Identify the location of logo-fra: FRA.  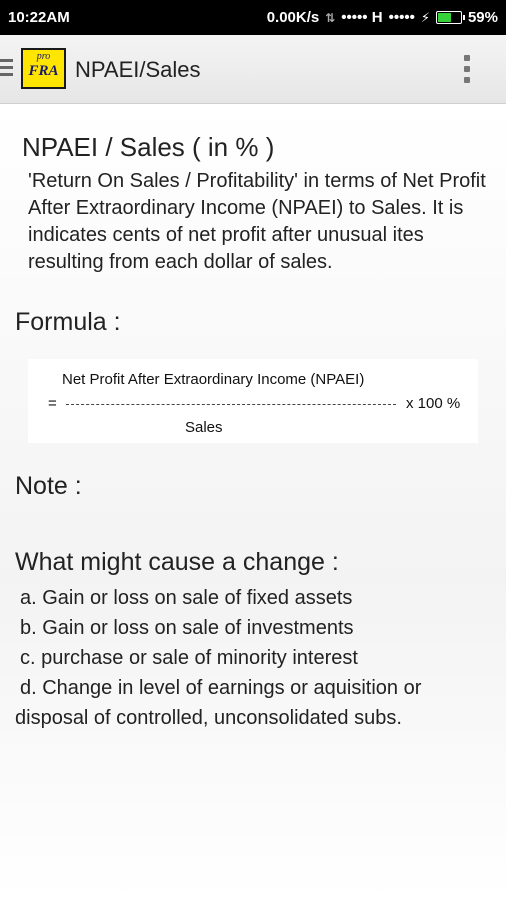
(43, 71).